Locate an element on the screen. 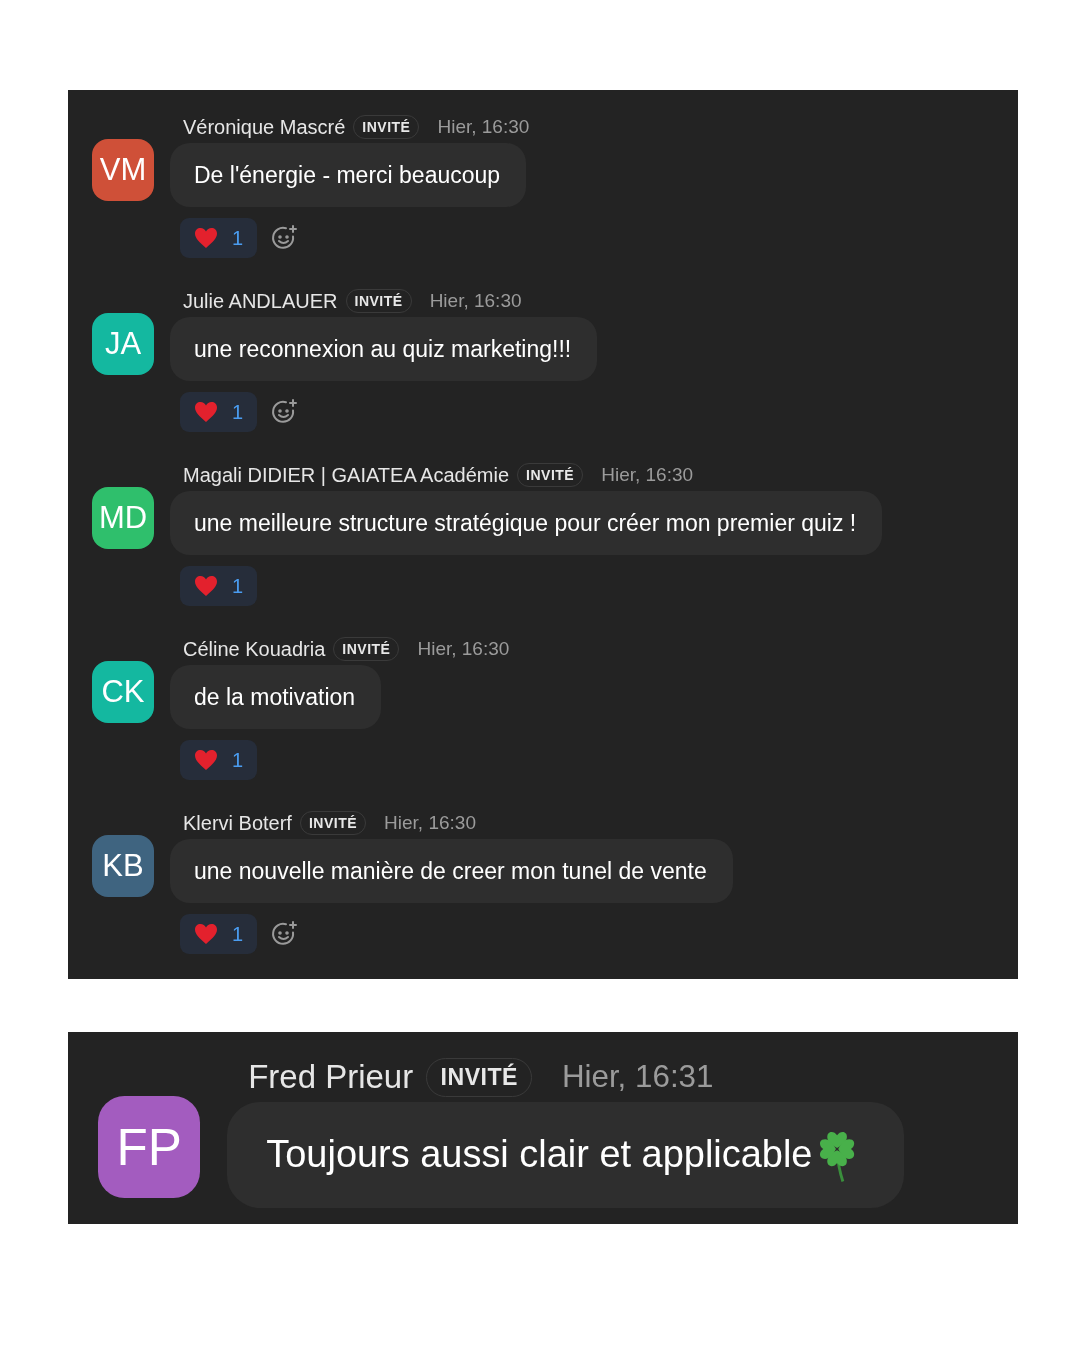 The height and width of the screenshot is (1350, 1080). message-text: une nouvelle manière de creer mon tunel de vente is located at coordinates (450, 871).